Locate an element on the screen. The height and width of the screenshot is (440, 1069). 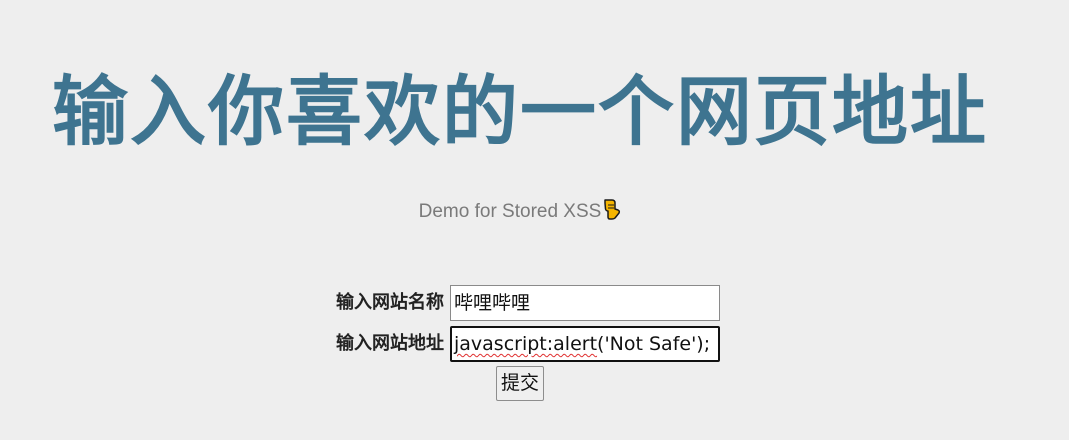
site-url-input: javascript:alert('Not Safe'); is located at coordinates (585, 344).